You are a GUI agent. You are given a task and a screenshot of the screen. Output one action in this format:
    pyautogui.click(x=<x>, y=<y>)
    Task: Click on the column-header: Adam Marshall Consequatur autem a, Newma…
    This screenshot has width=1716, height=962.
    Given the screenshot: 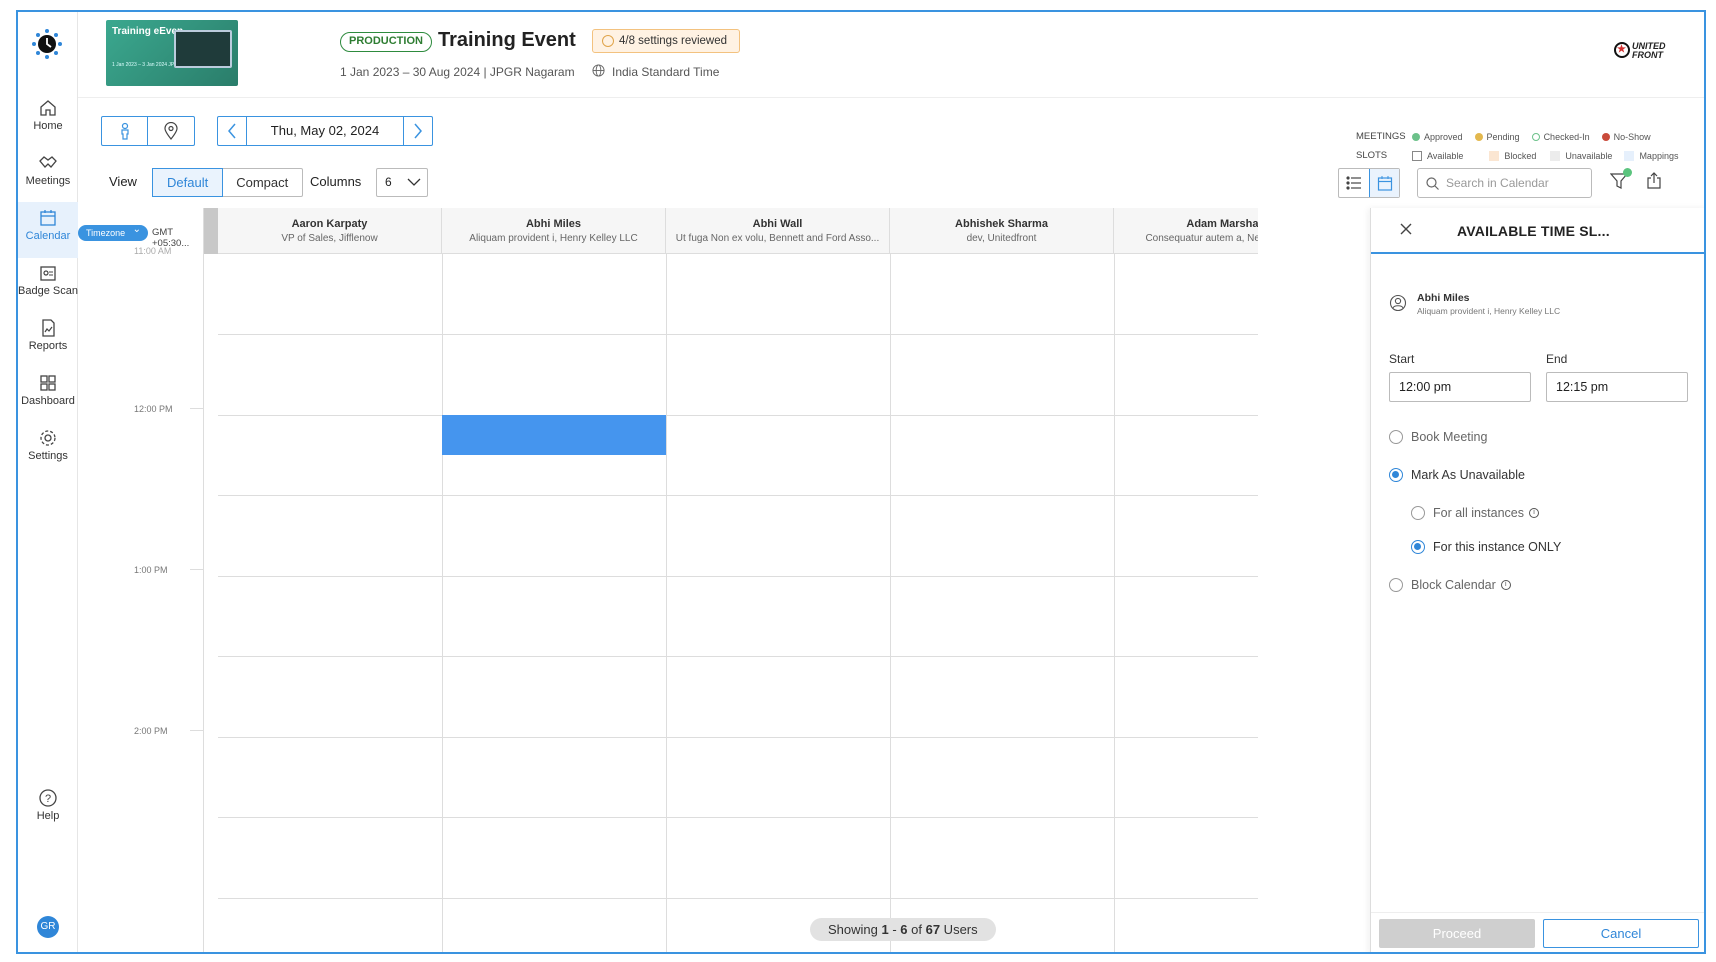 What is the action you would take?
    pyautogui.click(x=1186, y=230)
    